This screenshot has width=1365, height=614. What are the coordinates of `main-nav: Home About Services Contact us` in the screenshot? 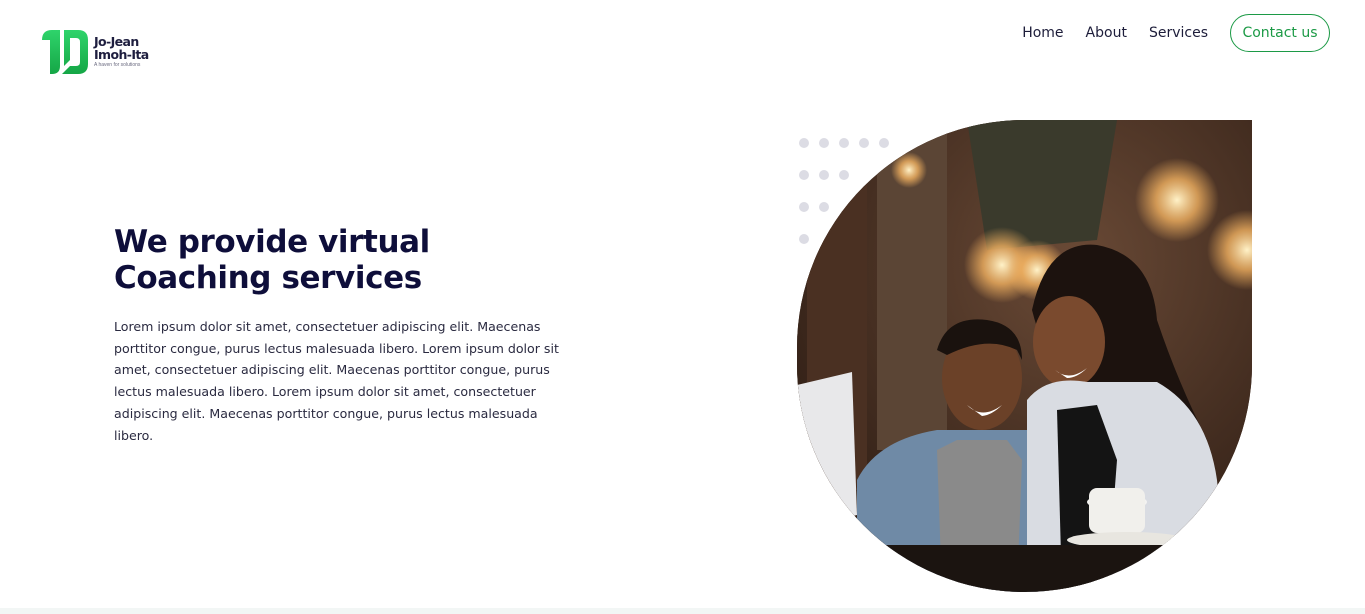 It's located at (1176, 33).